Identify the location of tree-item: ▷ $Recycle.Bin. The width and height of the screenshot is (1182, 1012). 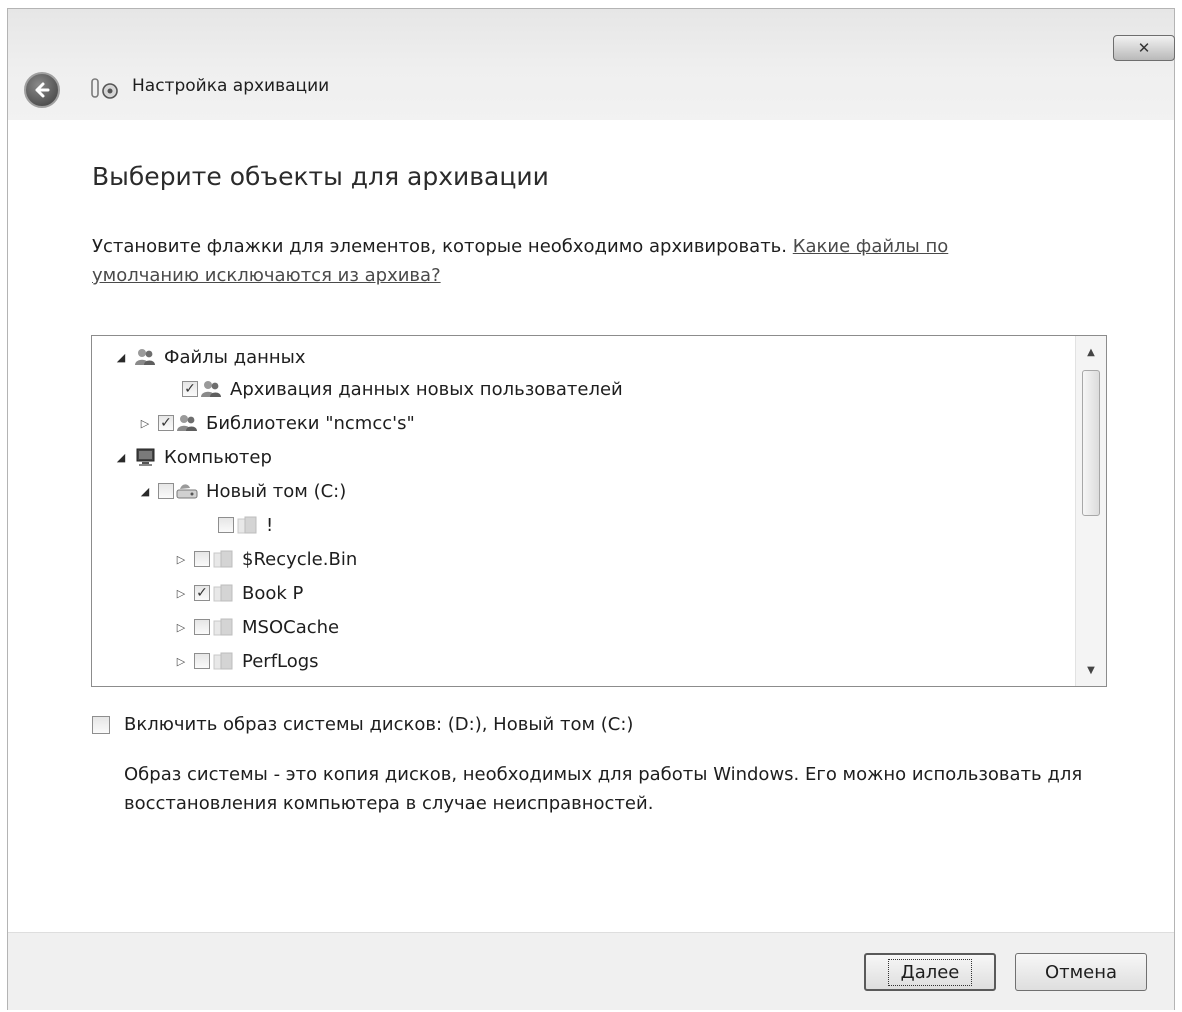
(265, 559).